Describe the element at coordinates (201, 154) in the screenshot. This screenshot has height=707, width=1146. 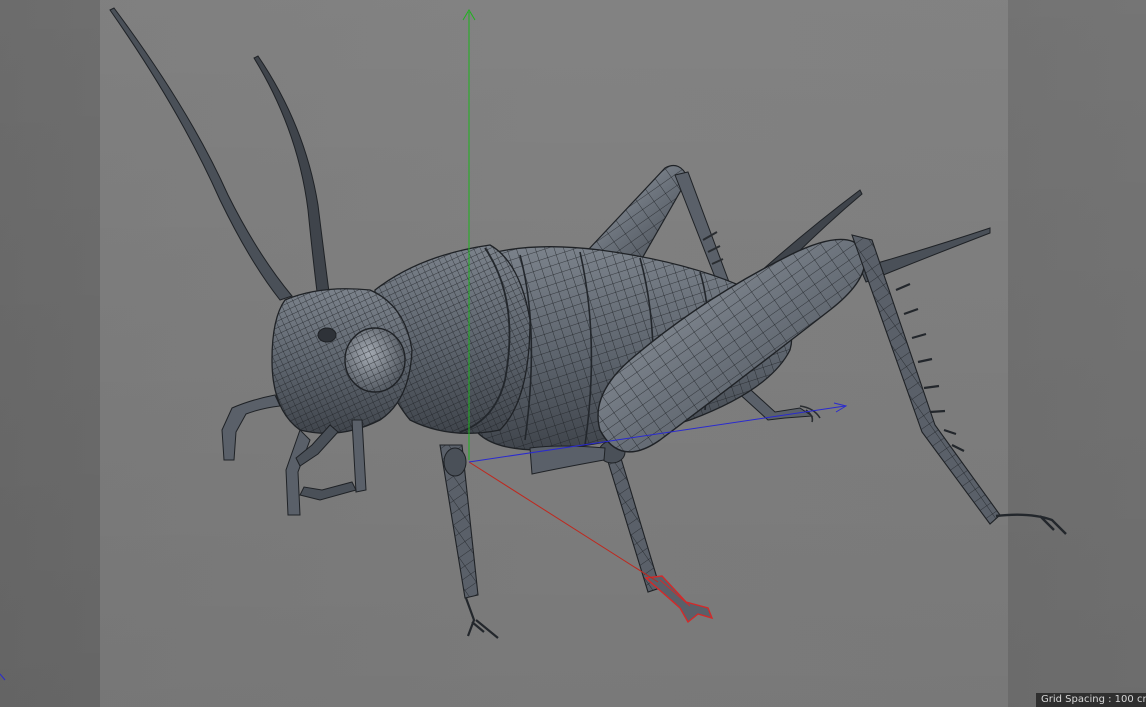
I see `left-antenna` at that location.